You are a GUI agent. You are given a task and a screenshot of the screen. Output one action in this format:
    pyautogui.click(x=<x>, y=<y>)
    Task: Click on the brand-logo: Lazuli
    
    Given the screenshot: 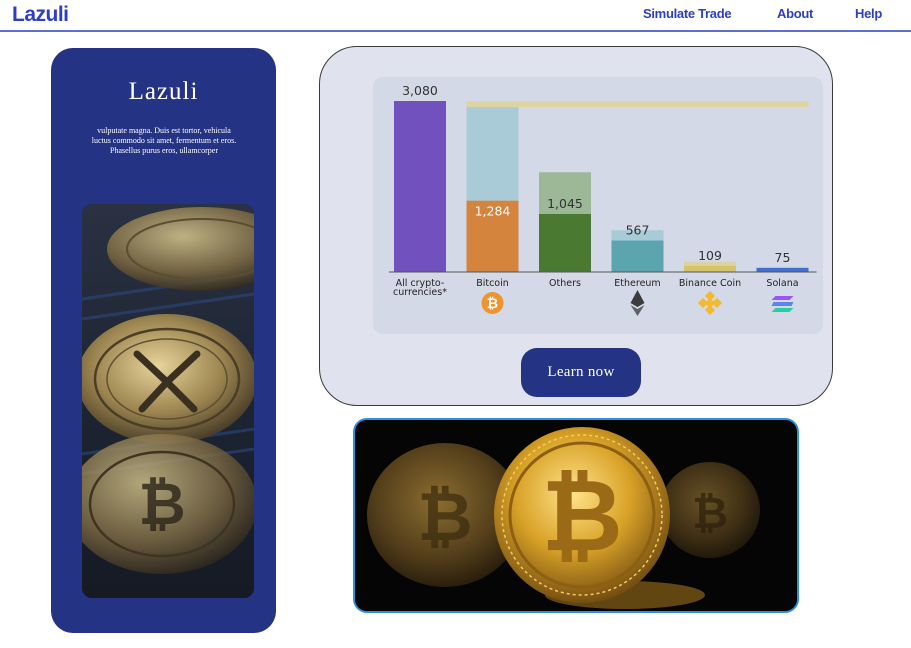 What is the action you would take?
    pyautogui.click(x=40, y=15)
    